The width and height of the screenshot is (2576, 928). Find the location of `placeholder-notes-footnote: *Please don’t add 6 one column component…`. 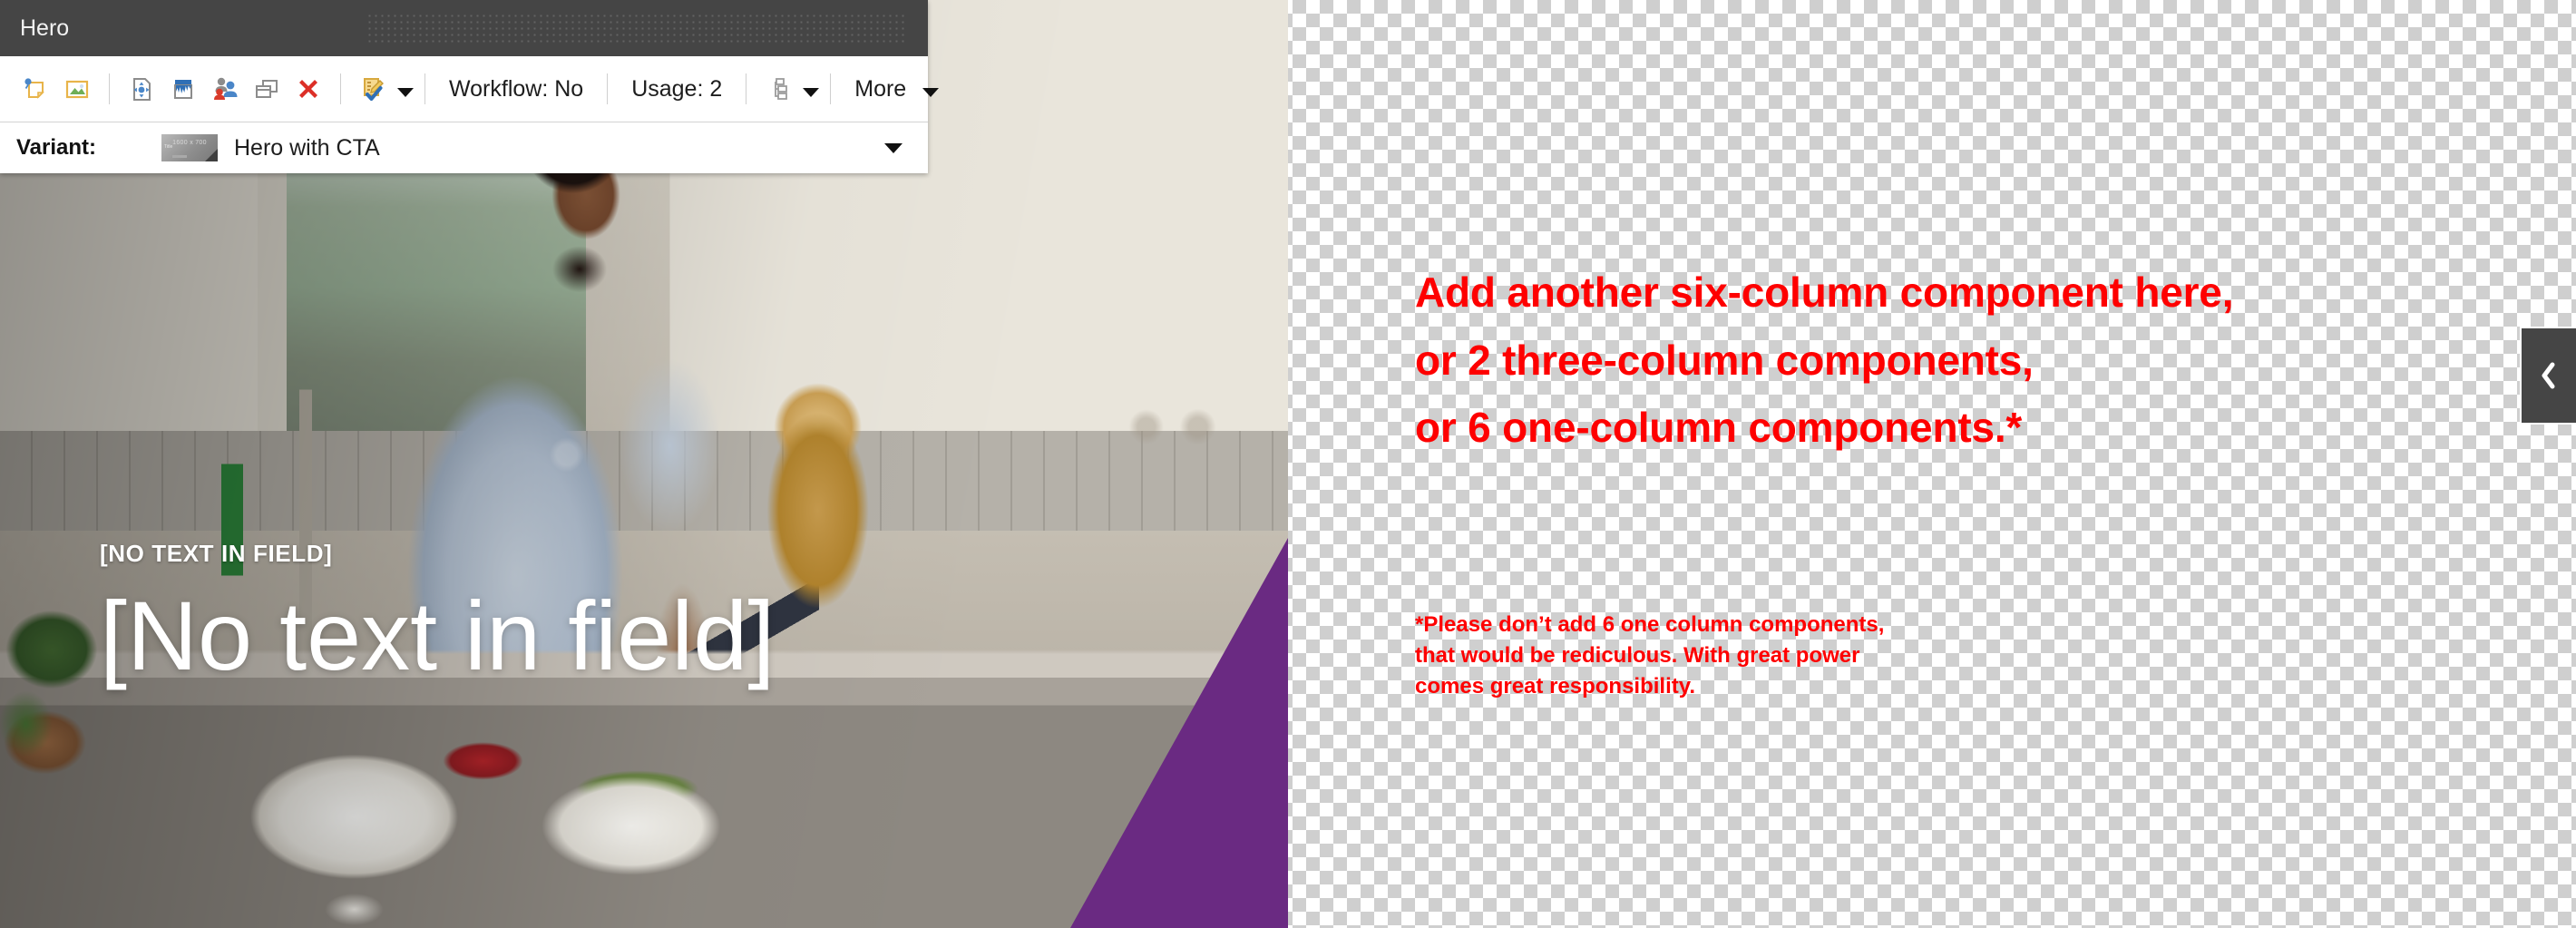

placeholder-notes-footnote: *Please don’t add 6 one column component… is located at coordinates (1650, 655).